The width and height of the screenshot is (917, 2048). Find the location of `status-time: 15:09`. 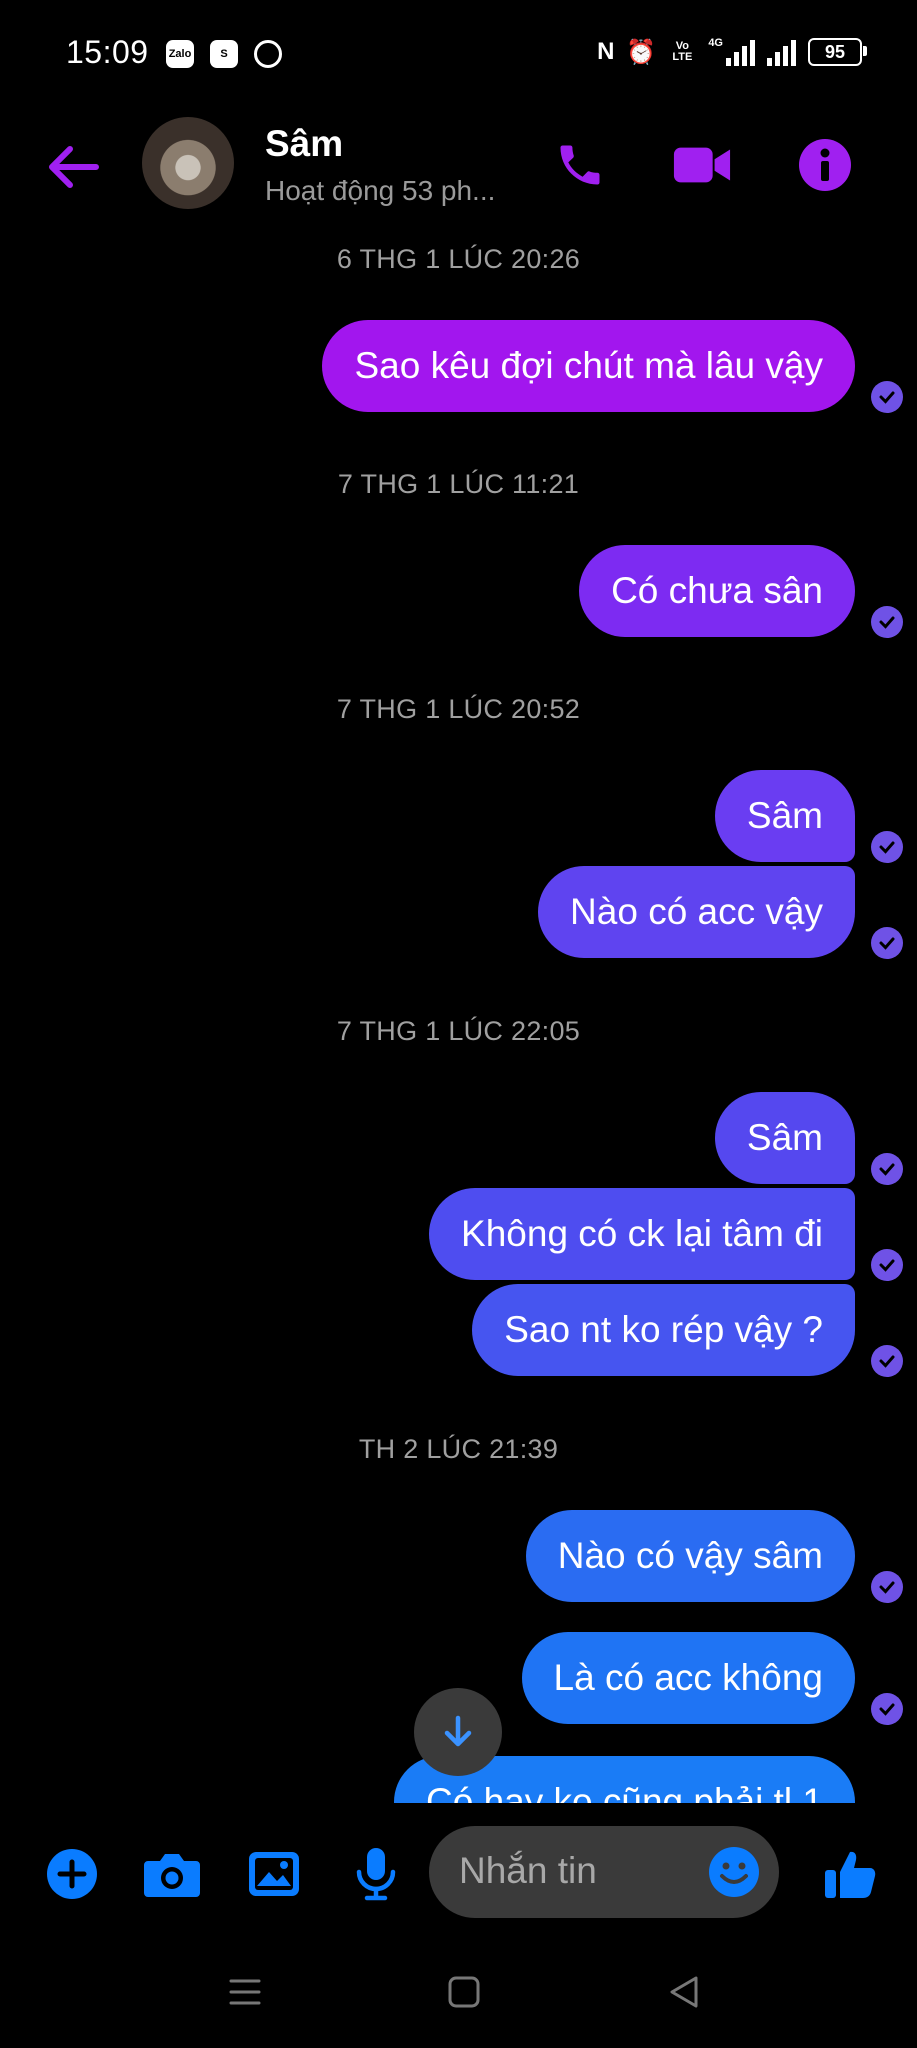

status-time: 15:09 is located at coordinates (107, 52).